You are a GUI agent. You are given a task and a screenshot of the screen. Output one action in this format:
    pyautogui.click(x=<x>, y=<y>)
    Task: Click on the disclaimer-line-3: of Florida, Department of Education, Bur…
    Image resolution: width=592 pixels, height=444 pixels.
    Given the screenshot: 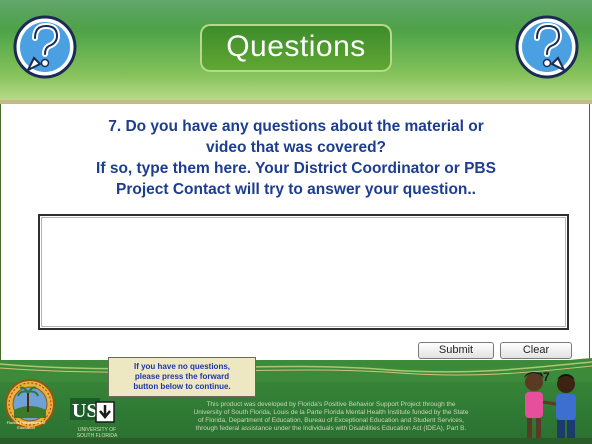 What is the action you would take?
    pyautogui.click(x=331, y=420)
    